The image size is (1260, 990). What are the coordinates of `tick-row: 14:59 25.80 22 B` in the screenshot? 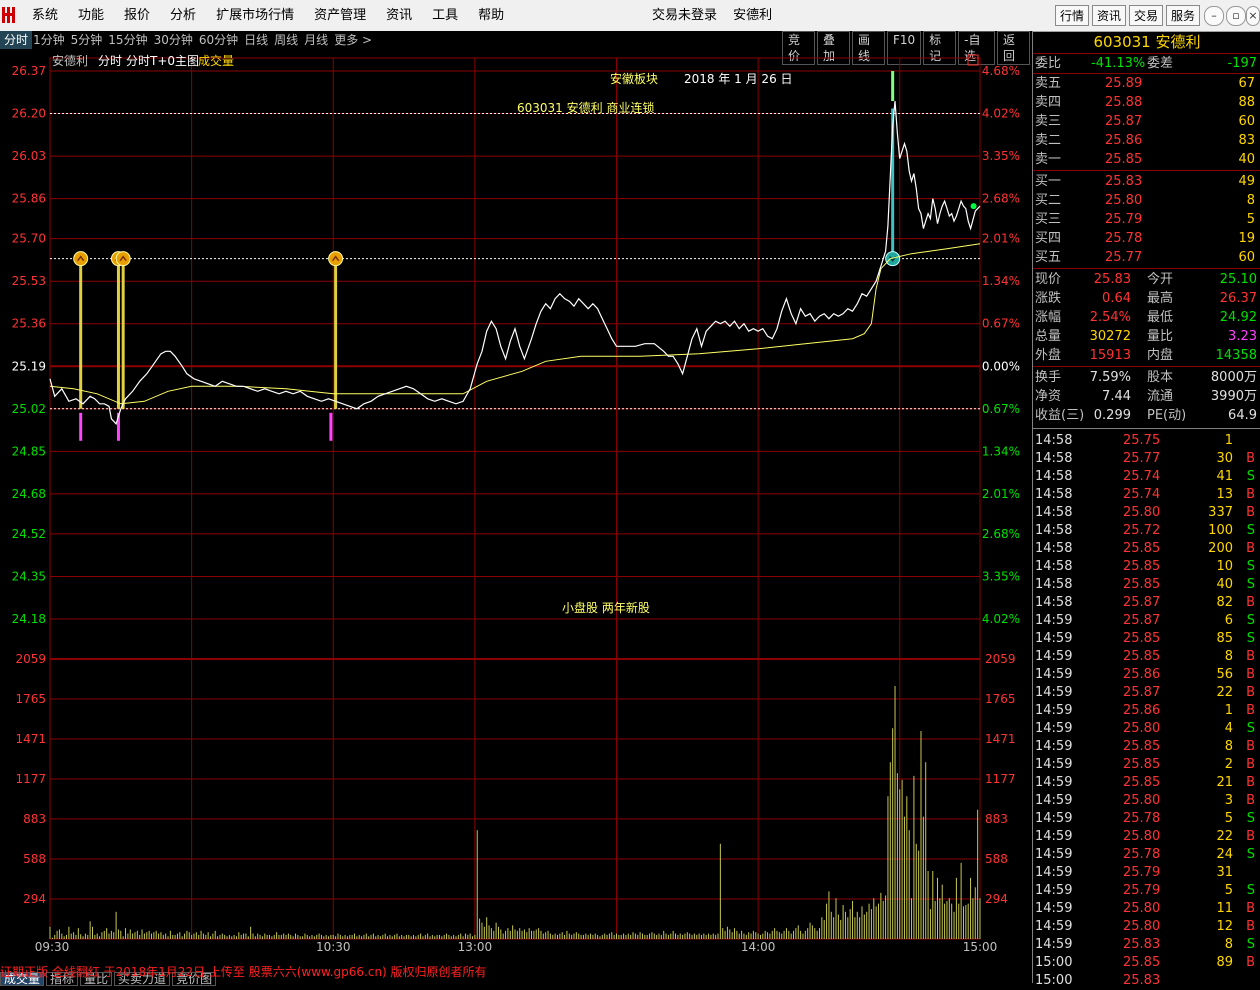 It's located at (1146, 837).